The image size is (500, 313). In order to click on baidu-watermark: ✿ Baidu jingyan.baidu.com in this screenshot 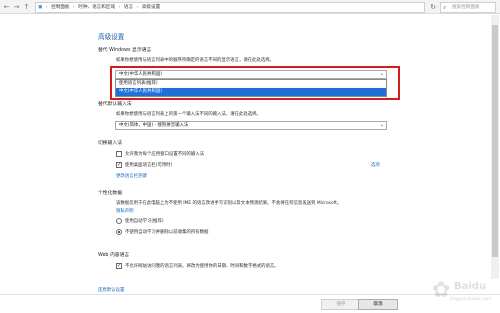, I will do `click(463, 292)`.